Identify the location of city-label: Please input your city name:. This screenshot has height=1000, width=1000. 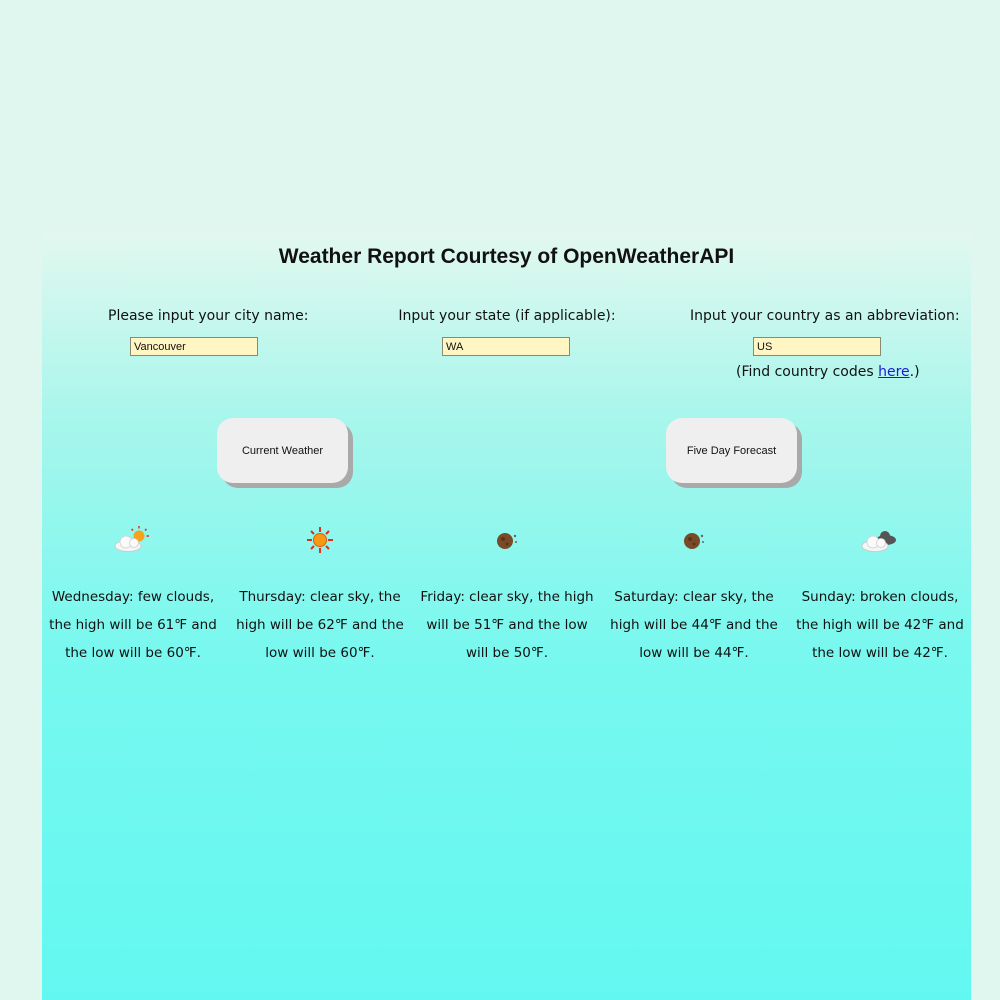
(208, 316).